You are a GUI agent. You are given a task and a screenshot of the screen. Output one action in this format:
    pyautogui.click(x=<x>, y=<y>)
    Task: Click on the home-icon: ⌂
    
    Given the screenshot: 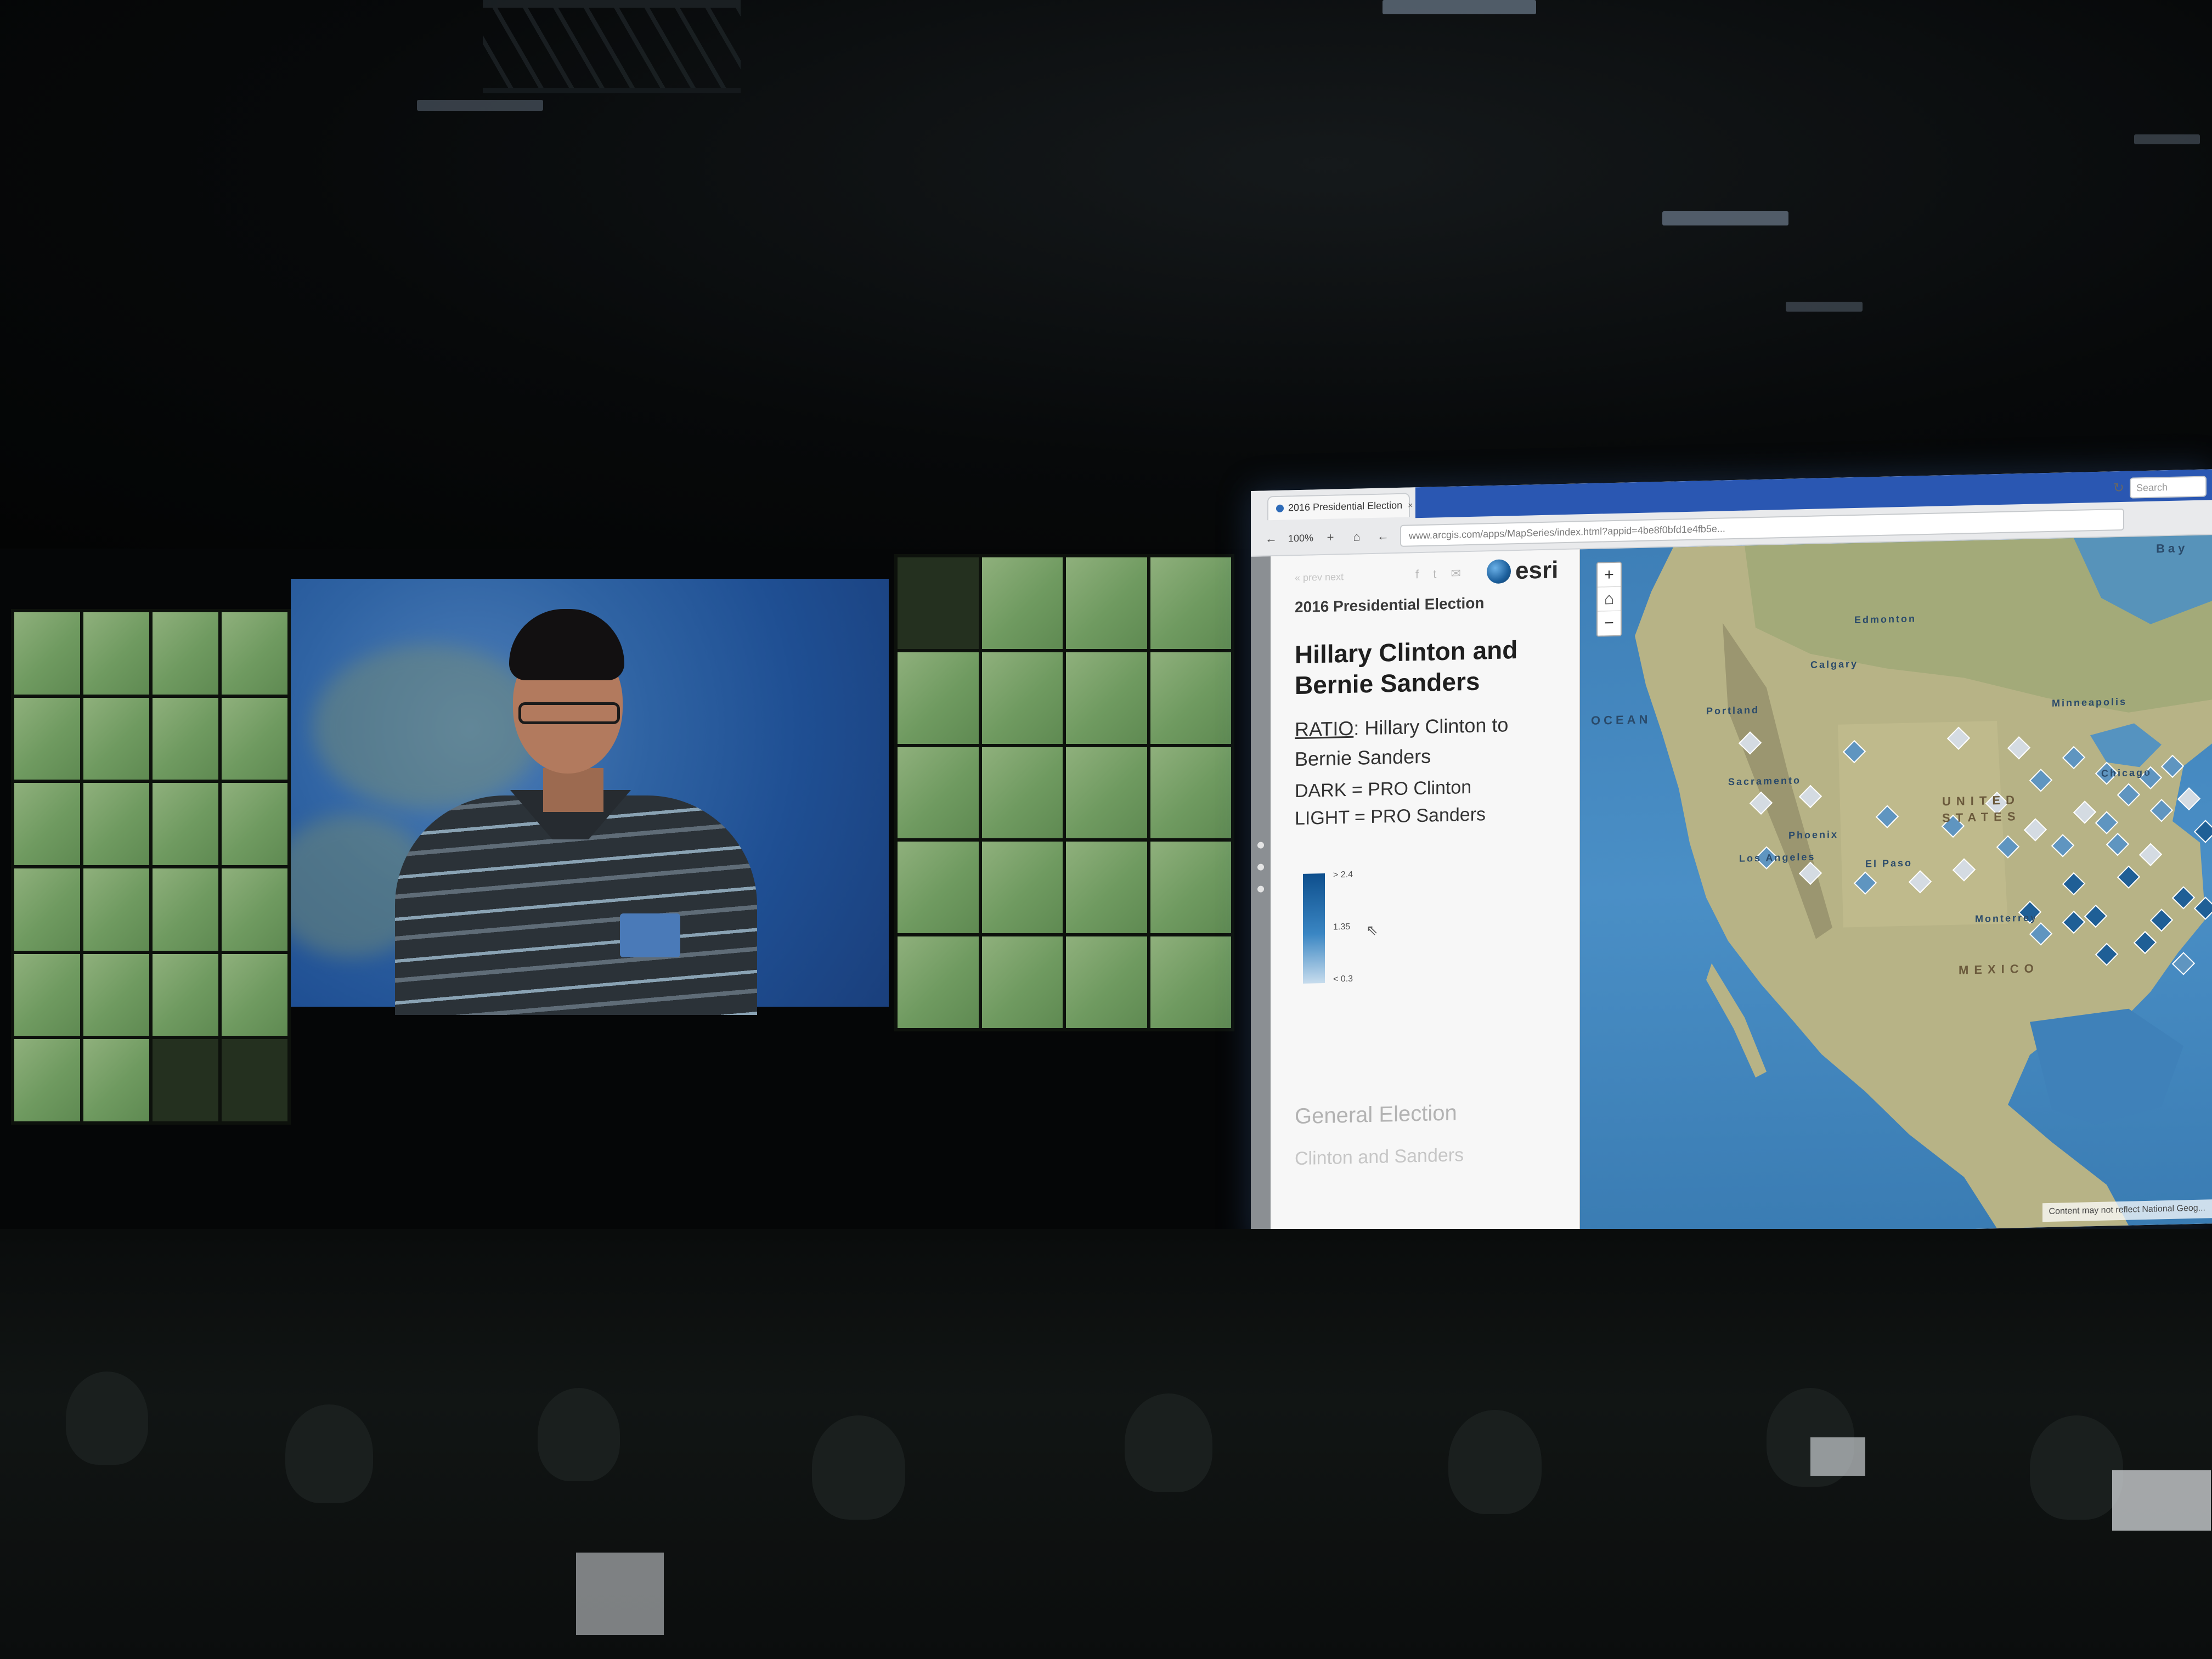 What is the action you would take?
    pyautogui.click(x=1356, y=537)
    